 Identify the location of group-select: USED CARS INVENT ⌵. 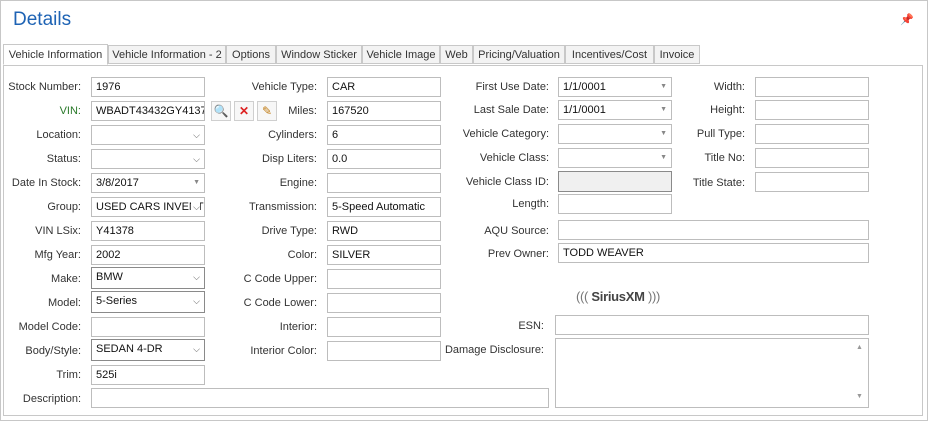
(148, 207).